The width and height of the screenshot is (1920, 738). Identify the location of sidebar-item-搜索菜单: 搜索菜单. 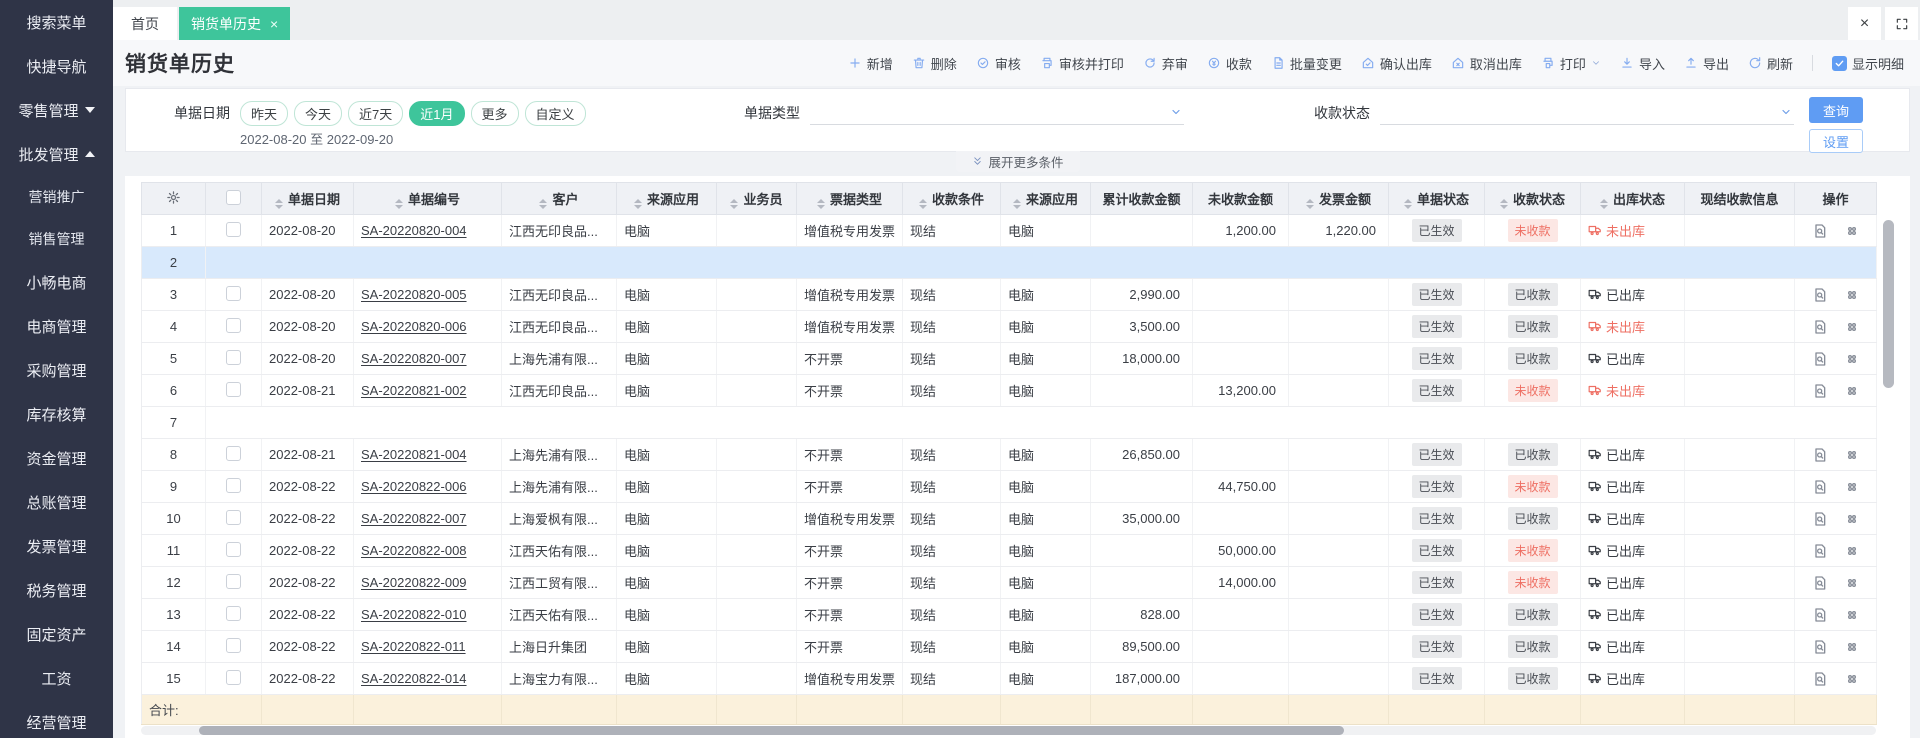
(56, 22).